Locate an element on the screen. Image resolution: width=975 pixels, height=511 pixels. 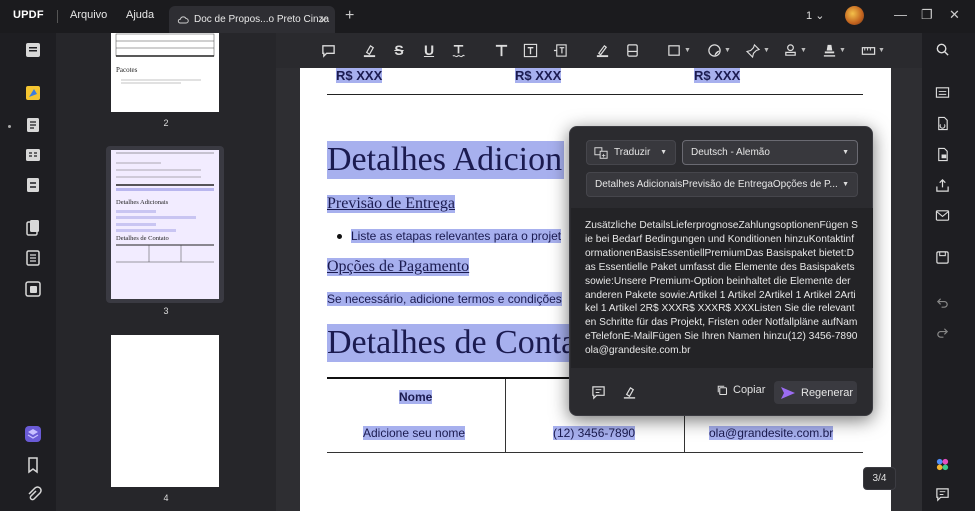
reader-icon is located at coordinates (33, 50).